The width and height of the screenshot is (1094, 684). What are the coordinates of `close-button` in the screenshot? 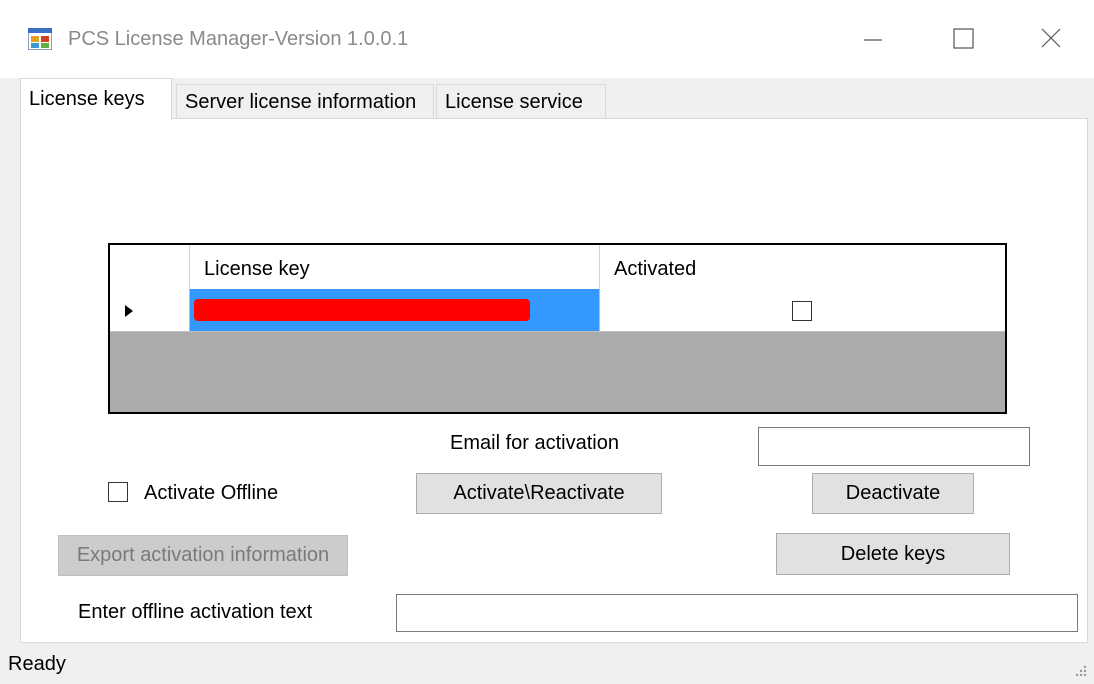 It's located at (1052, 39).